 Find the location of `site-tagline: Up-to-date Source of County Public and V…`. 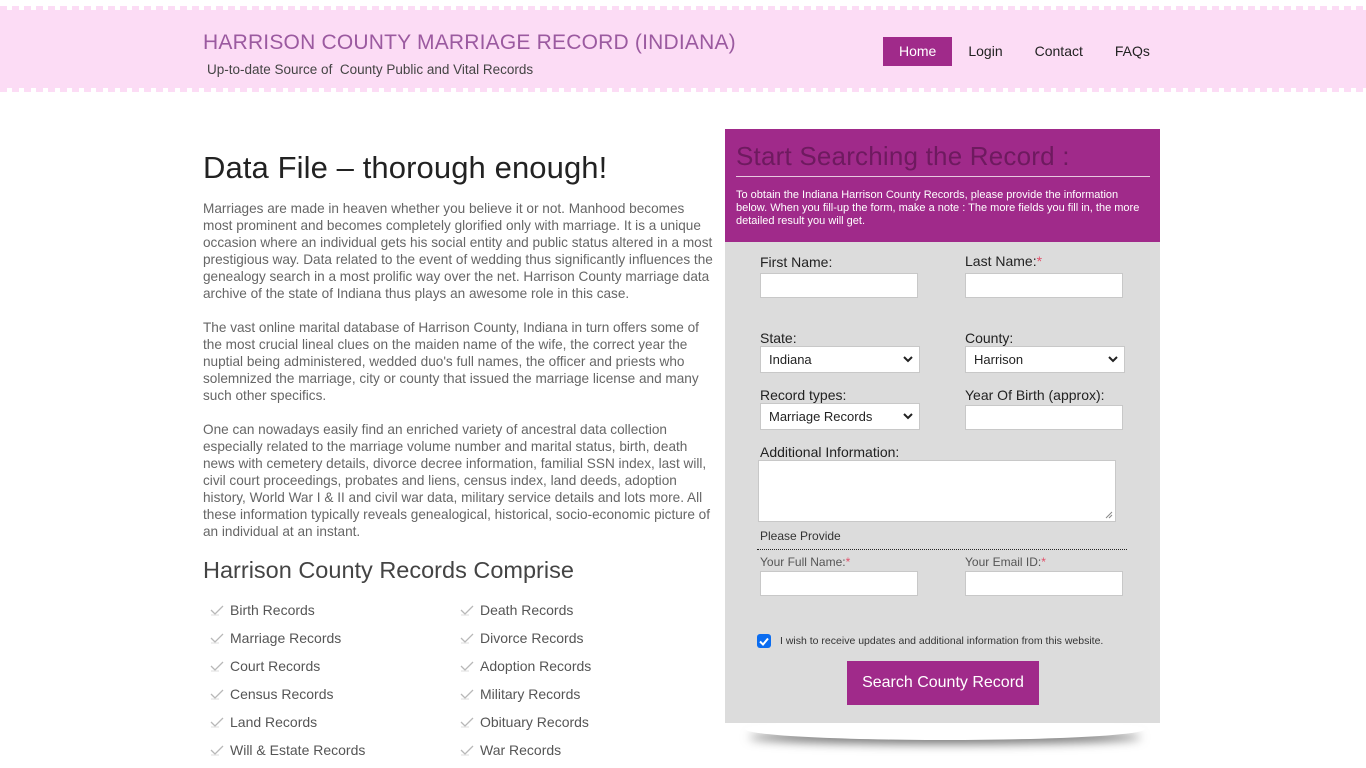

site-tagline: Up-to-date Source of County Public and V… is located at coordinates (370, 69).